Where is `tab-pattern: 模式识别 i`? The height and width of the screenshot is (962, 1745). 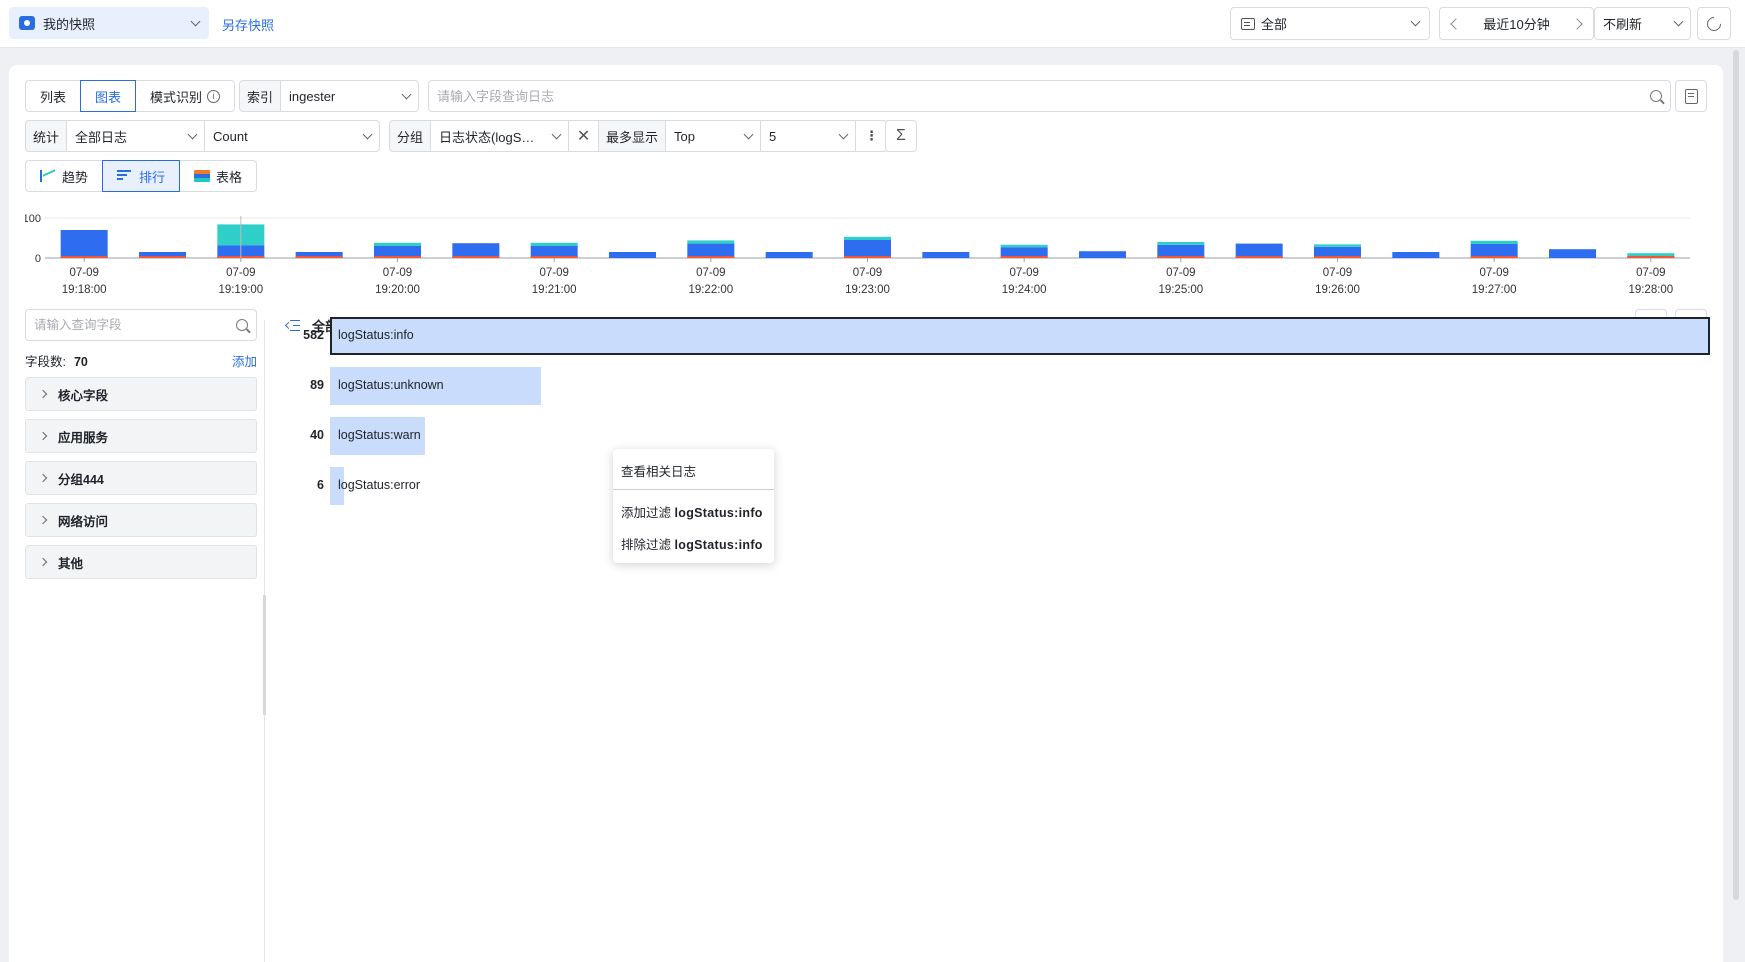 tab-pattern: 模式识别 i is located at coordinates (185, 96).